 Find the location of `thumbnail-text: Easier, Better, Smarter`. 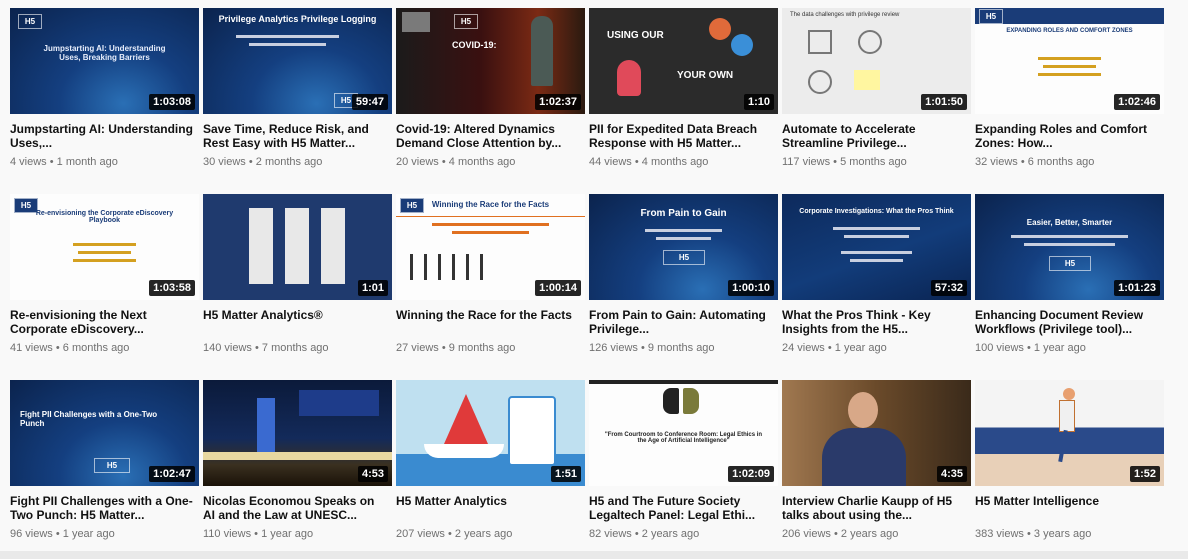

thumbnail-text: Easier, Better, Smarter is located at coordinates (1069, 222).